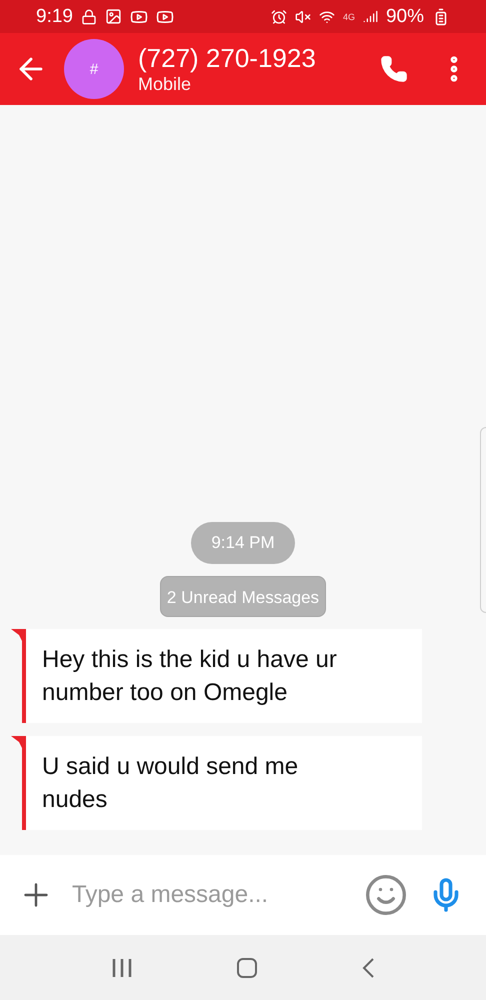  Describe the element at coordinates (367, 967) in the screenshot. I see `back-icon` at that location.